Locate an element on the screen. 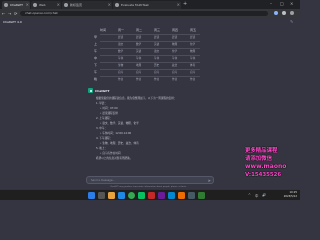 Image resolution: width=320 pixels, height=240 pixels. reload-icon: ⟳ is located at coordinates (15, 13).